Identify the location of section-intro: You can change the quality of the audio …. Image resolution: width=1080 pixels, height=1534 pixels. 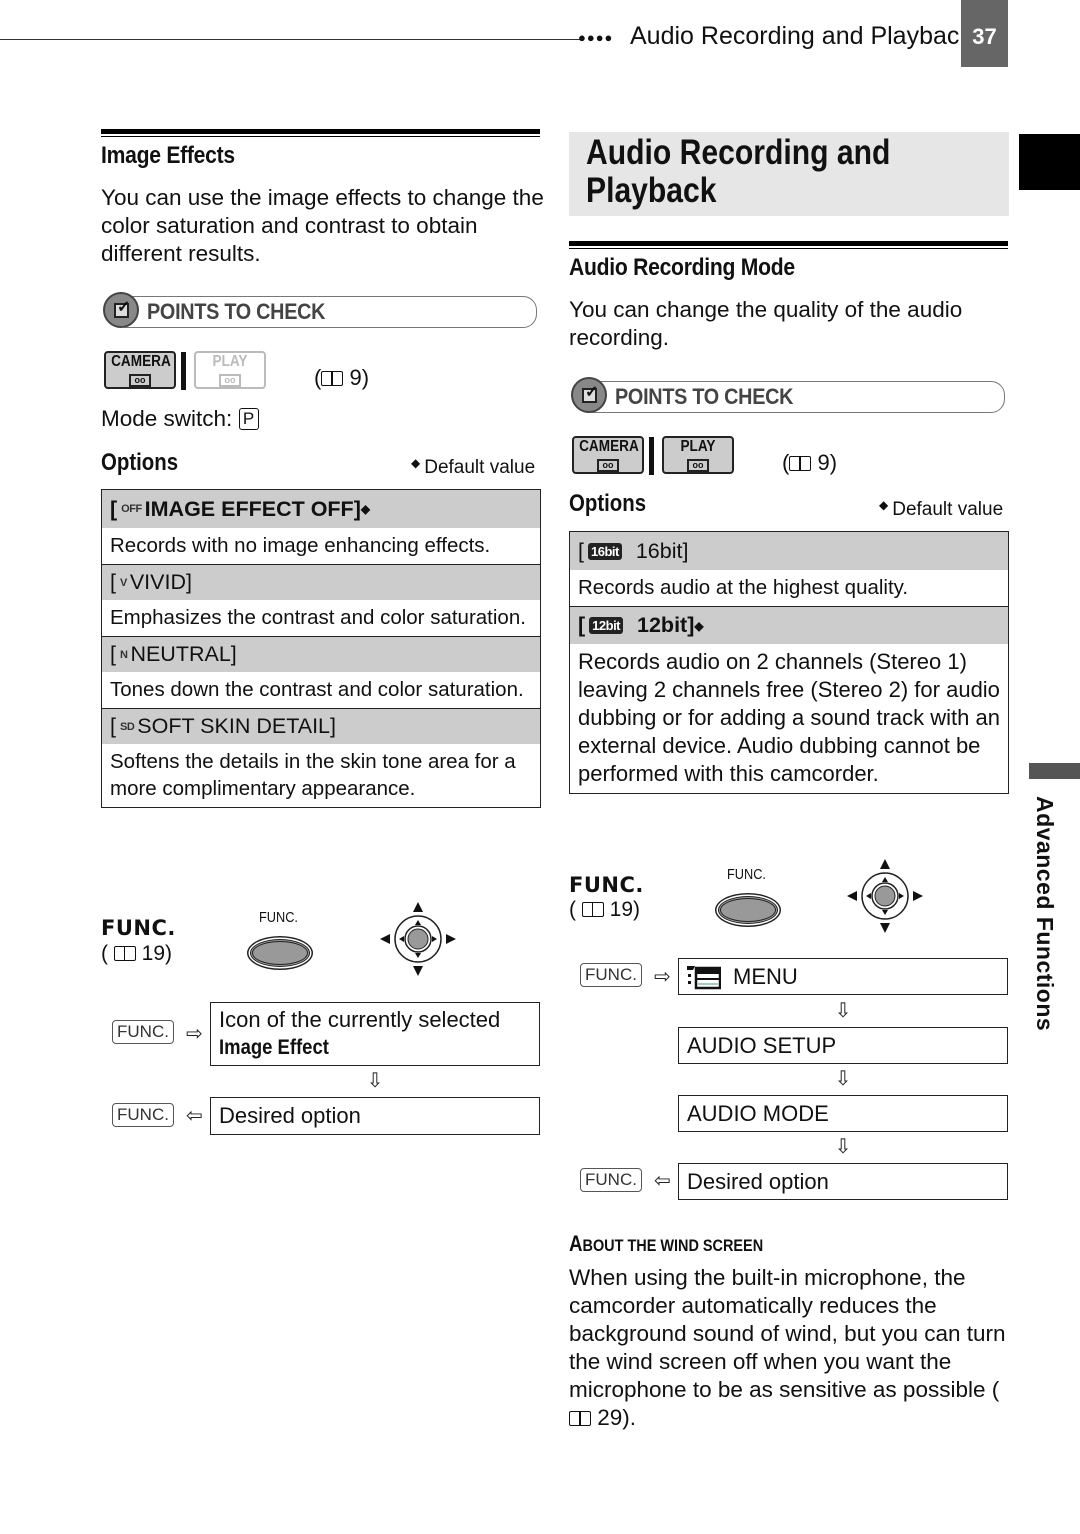
(766, 323).